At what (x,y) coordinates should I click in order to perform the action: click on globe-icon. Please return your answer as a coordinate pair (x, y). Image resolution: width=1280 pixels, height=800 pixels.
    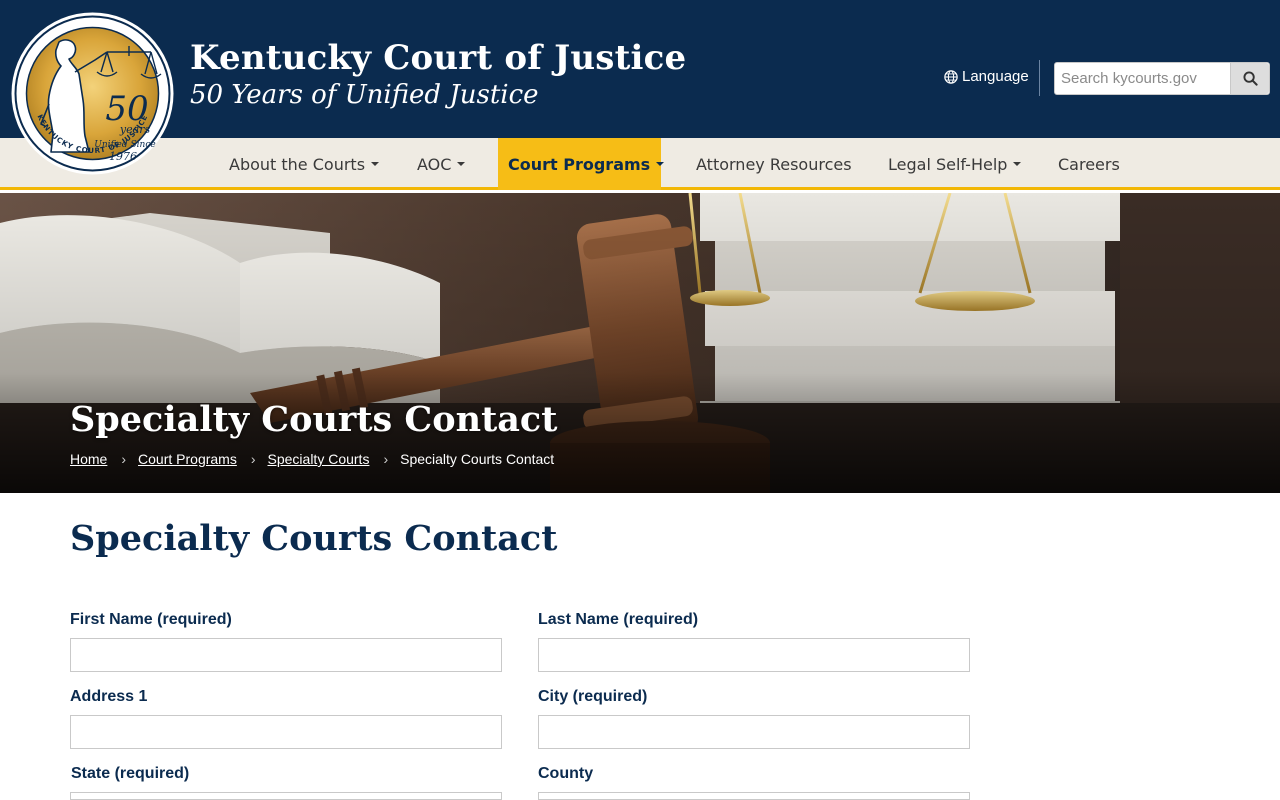
    Looking at the image, I should click on (951, 76).